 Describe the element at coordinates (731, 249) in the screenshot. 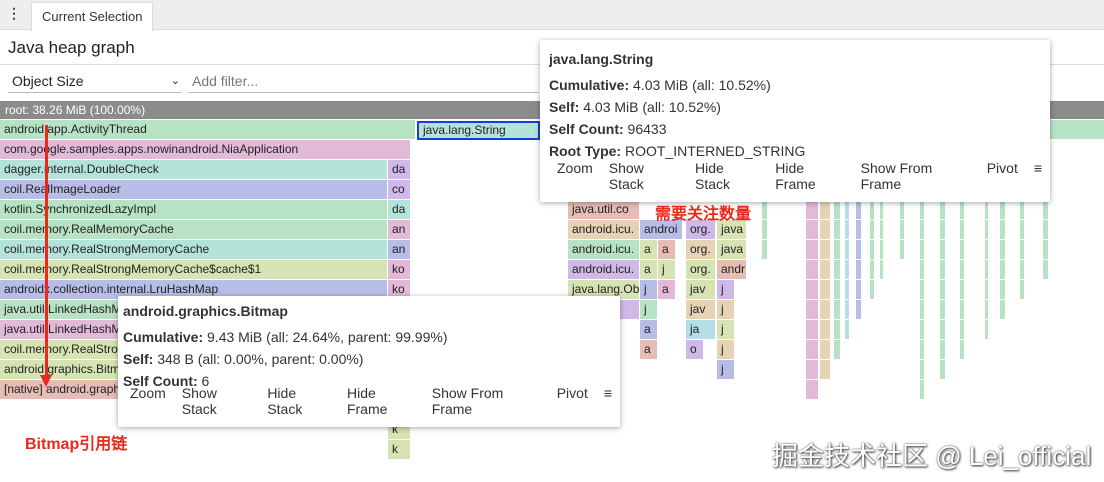

I see `flame-frame: java` at that location.